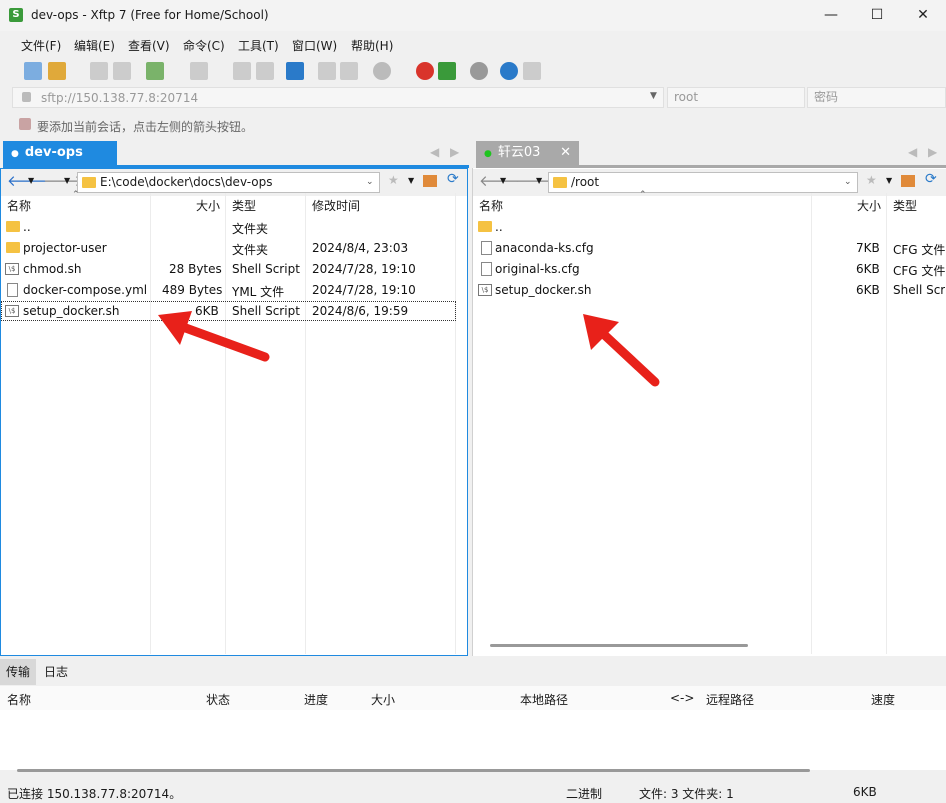 The width and height of the screenshot is (946, 803). What do you see at coordinates (314, 45) in the screenshot?
I see `menu-window: 窗口(W)` at bounding box center [314, 45].